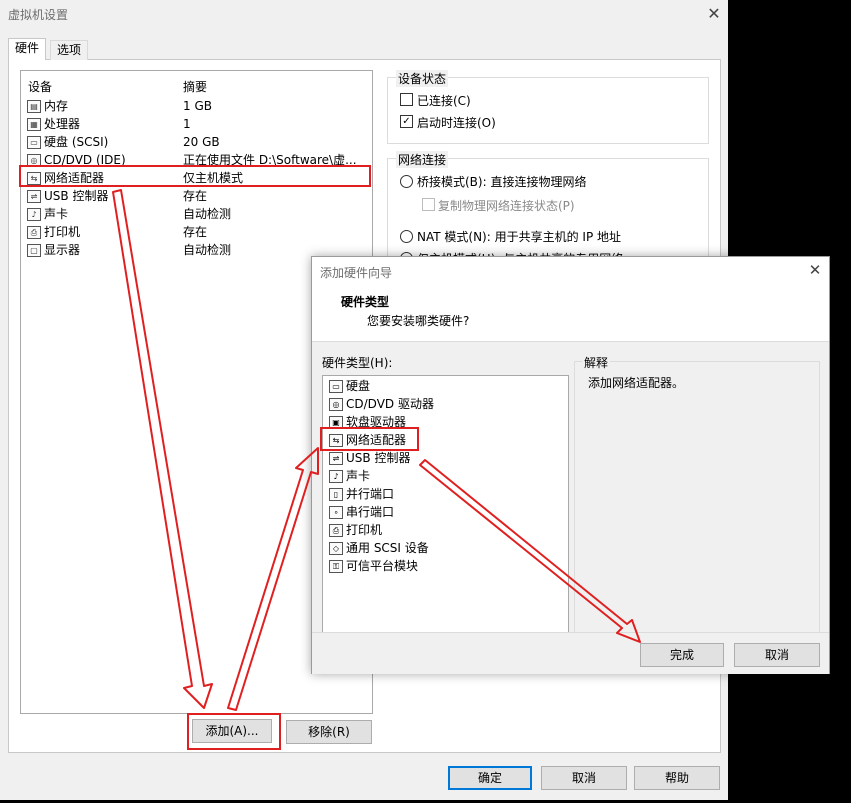 The image size is (851, 803). I want to click on arrow-to-add-button, so click(162, 449).